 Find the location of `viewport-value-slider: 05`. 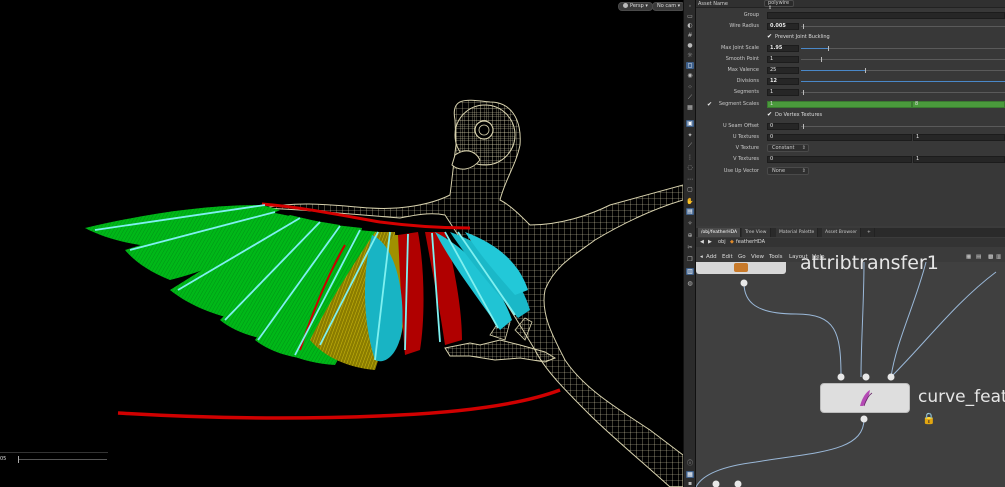

viewport-value-slider: 05 is located at coordinates (54, 458).